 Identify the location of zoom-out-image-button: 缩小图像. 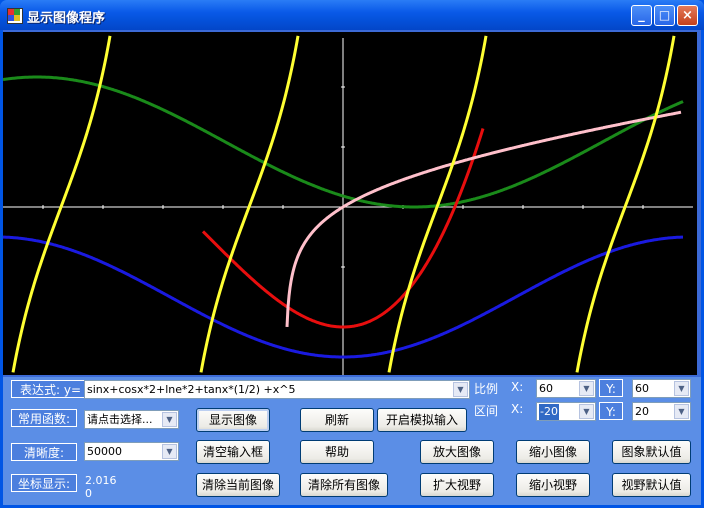
(553, 452).